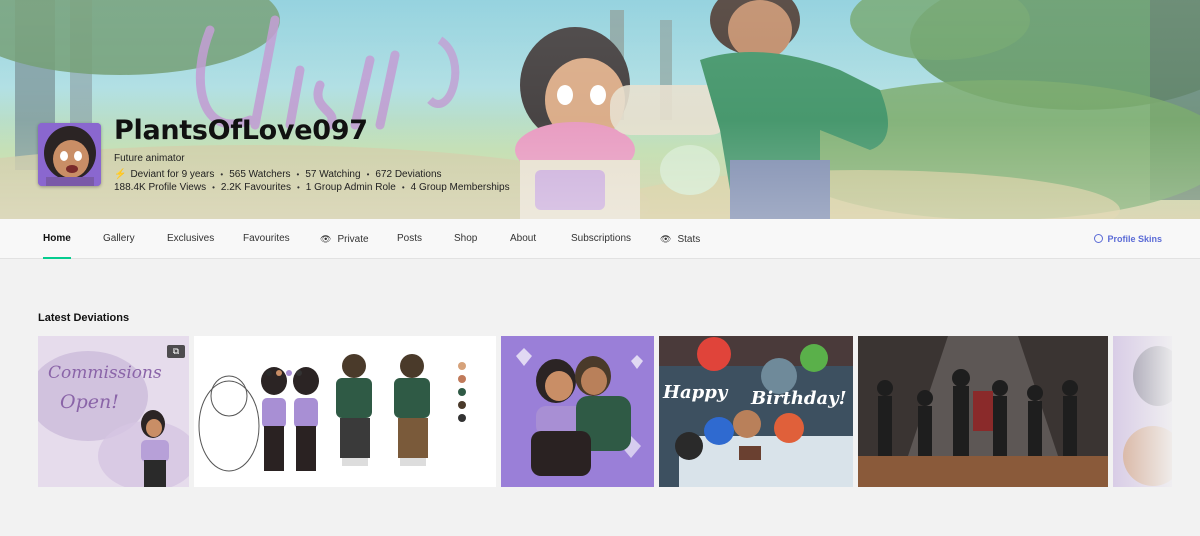  What do you see at coordinates (256, 187) in the screenshot?
I see `favourites-count: 2.2K Favourites` at bounding box center [256, 187].